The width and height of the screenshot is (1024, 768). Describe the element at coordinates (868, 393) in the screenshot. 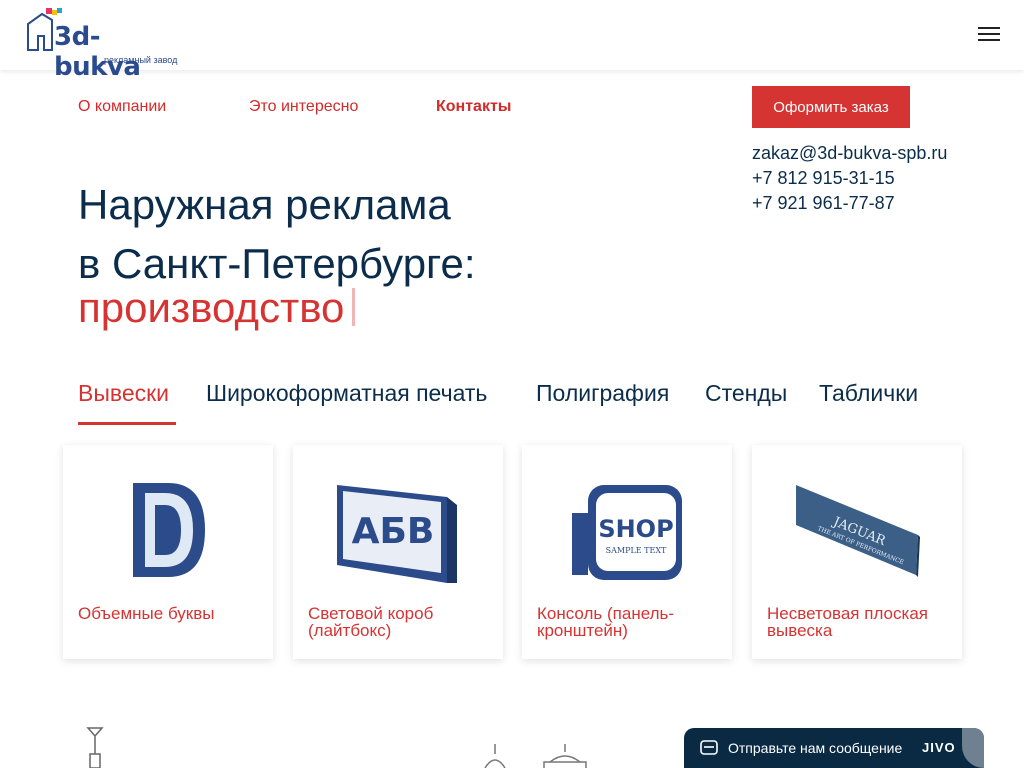

I see `tab-plates: Таблички` at that location.